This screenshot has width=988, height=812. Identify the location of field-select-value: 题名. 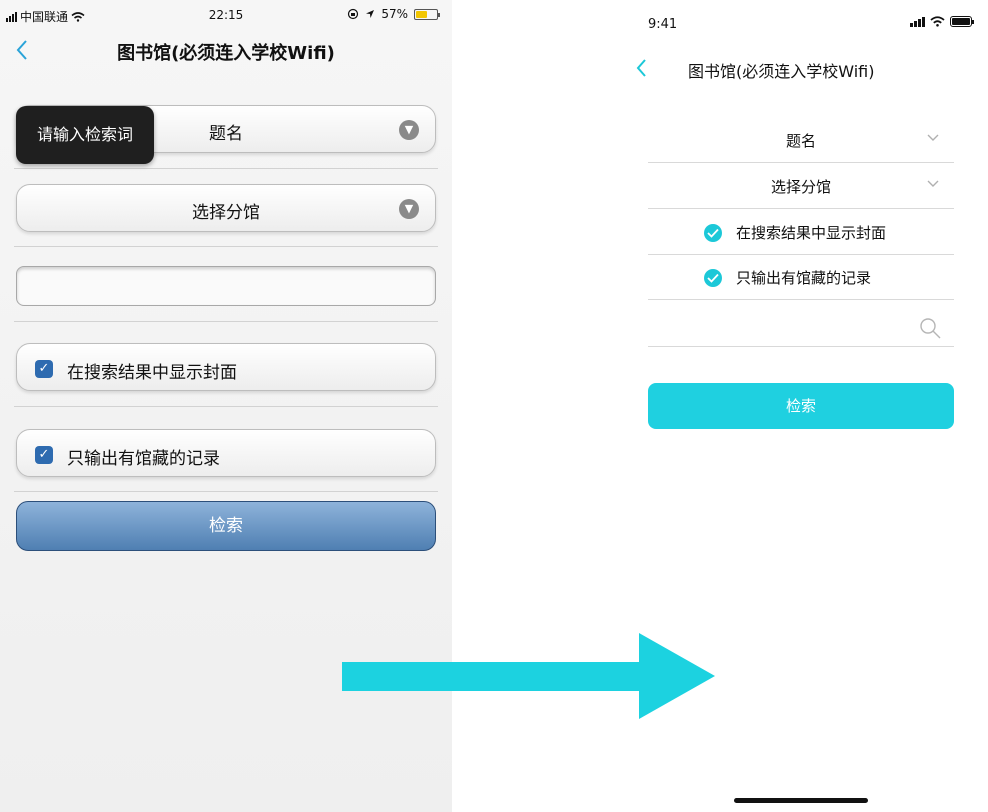
(800, 141).